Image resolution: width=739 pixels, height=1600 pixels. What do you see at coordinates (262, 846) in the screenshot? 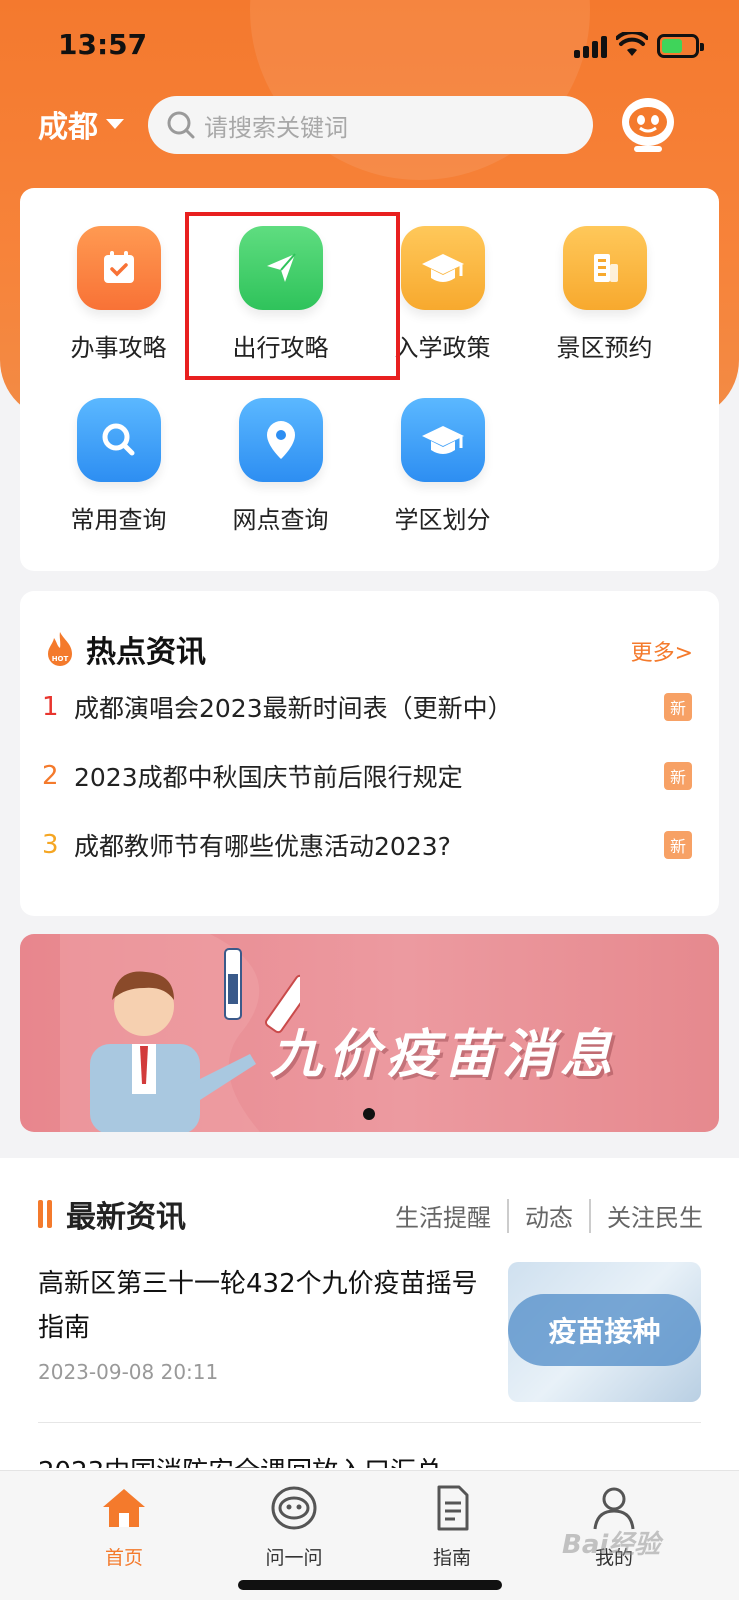
I see `hot-news-text: 成都教师节有哪些优惠活动2023?` at bounding box center [262, 846].